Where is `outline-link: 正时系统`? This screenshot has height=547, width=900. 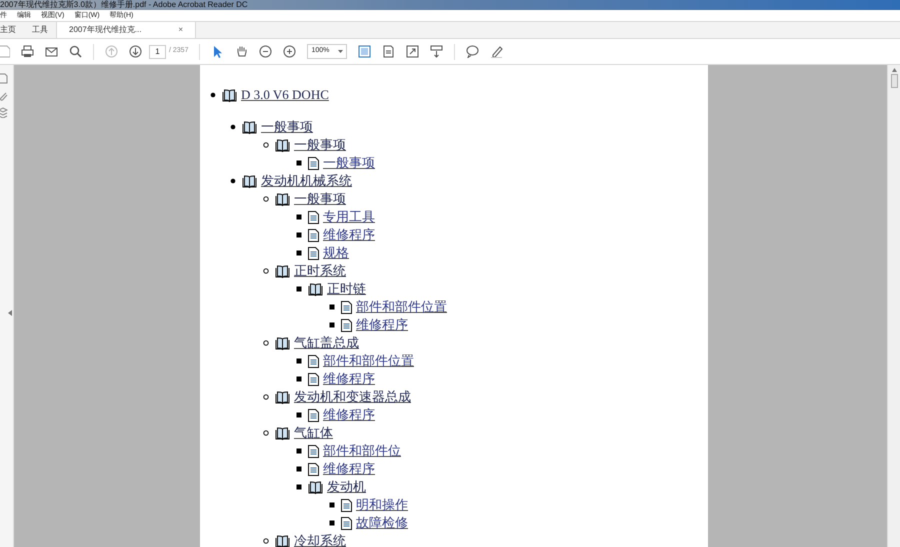 outline-link: 正时系统 is located at coordinates (320, 271).